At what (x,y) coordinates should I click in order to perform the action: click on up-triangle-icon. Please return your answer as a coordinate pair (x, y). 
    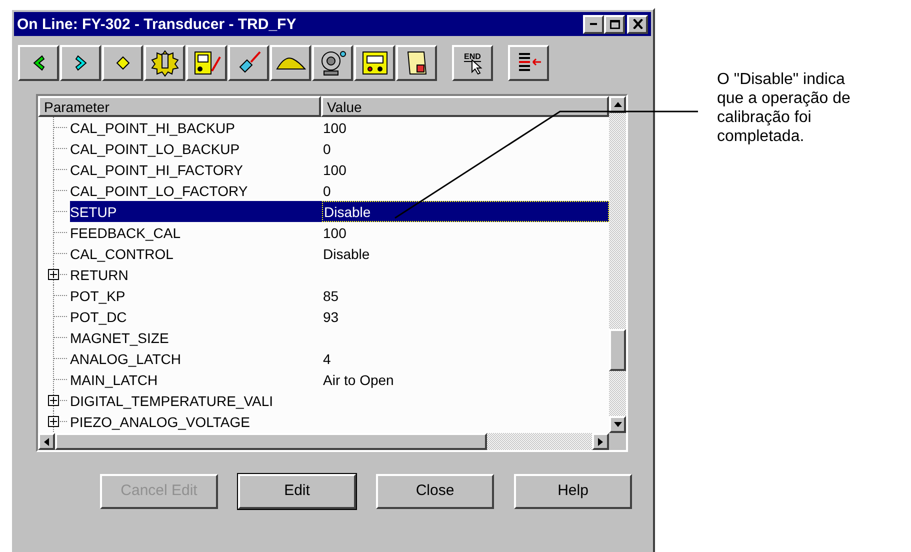
    Looking at the image, I should click on (618, 104).